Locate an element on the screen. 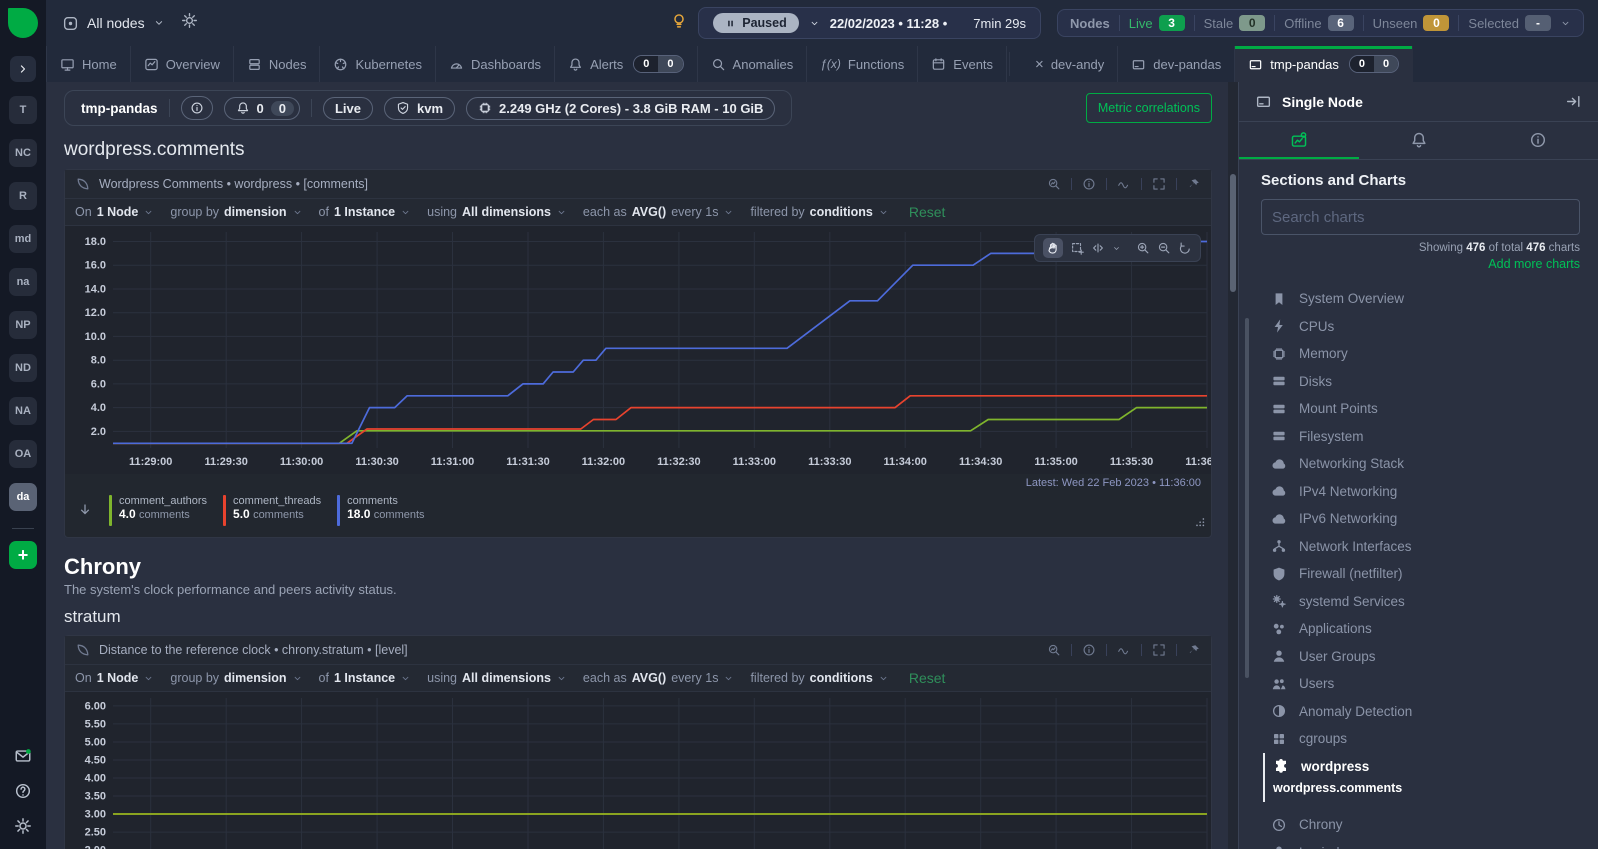  sidebar-item-anomaly-detection: Anomaly Detection is located at coordinates (1420, 712).